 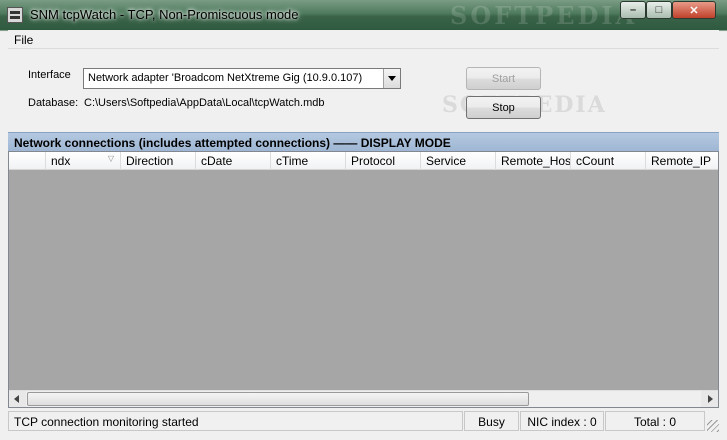 I want to click on minimize-button: –, so click(x=633, y=10).